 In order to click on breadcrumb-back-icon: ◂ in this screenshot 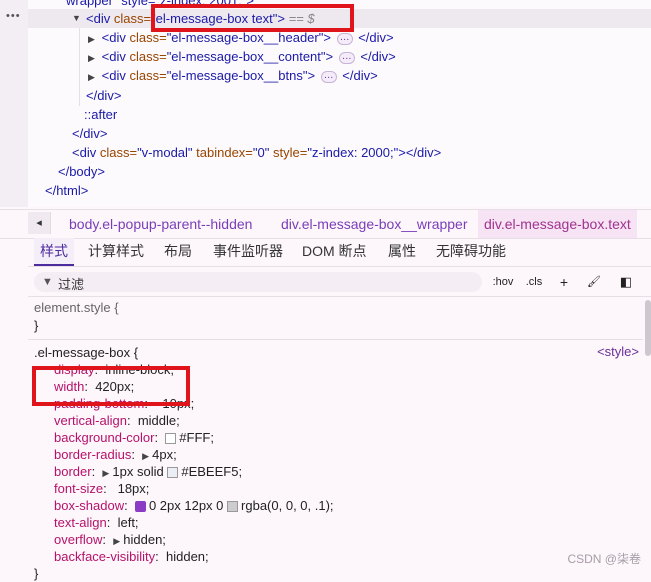, I will do `click(39, 223)`.